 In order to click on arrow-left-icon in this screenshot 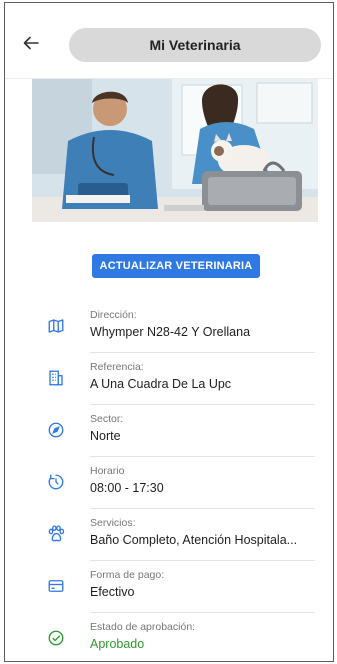, I will do `click(31, 43)`.